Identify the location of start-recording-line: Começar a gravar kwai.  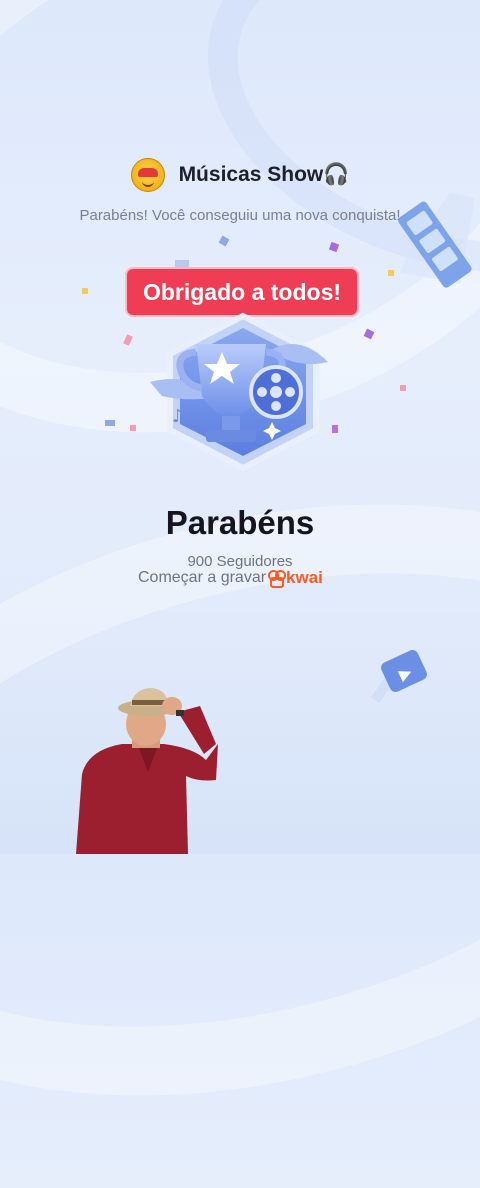
(230, 578).